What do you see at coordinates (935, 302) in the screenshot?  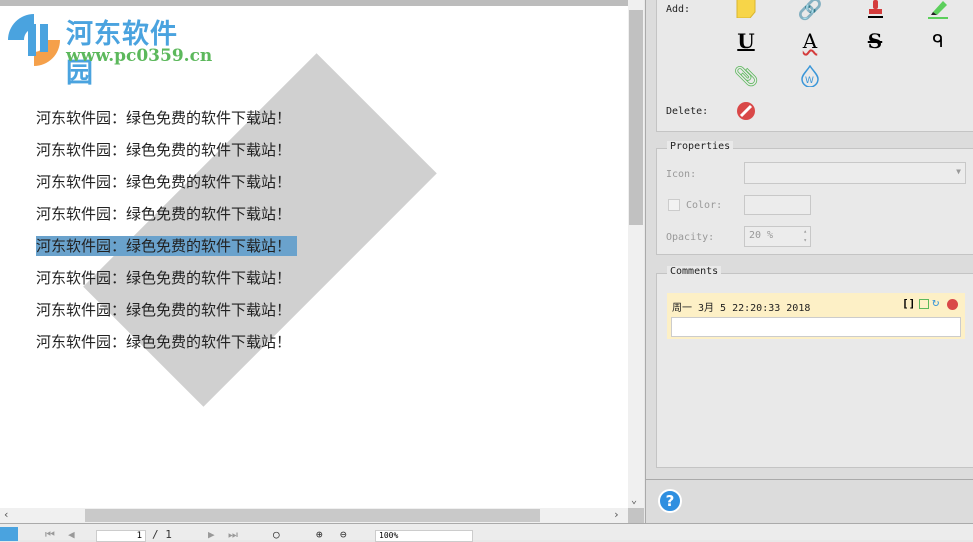 I see `reply-icon: ↻` at bounding box center [935, 302].